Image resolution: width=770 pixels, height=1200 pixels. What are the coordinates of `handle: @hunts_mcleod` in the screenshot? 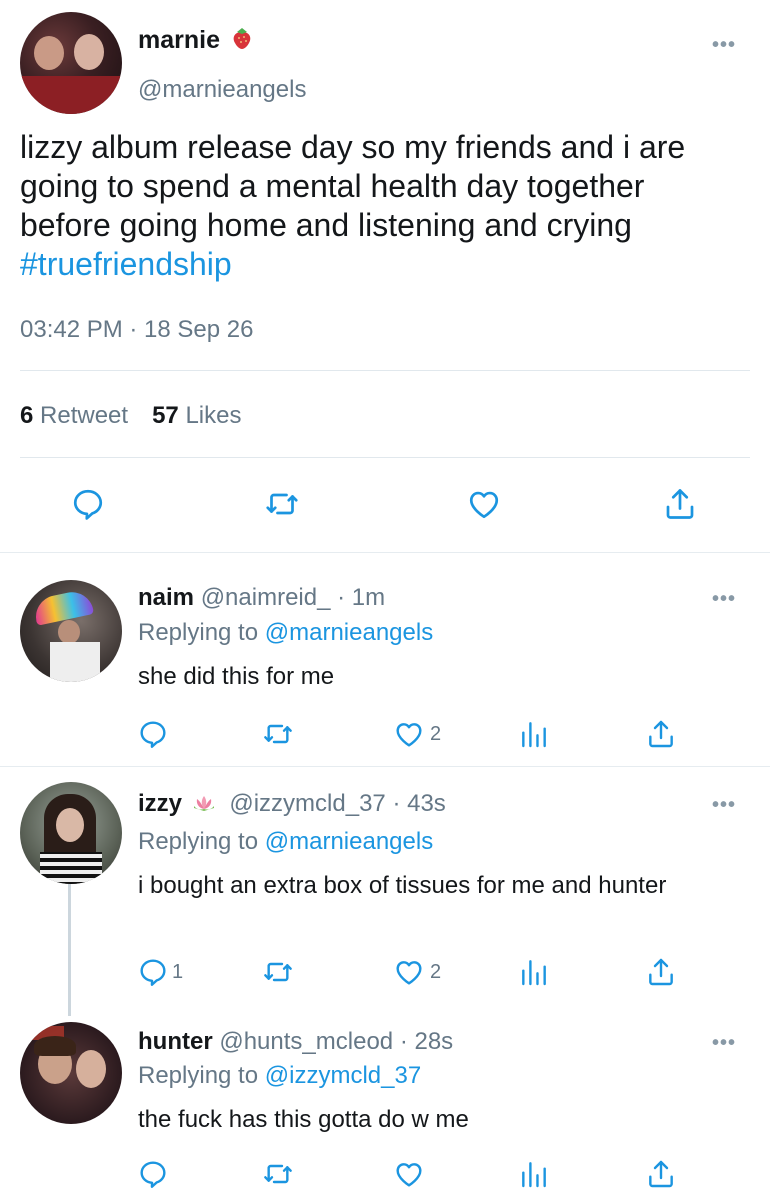 It's located at (306, 1041).